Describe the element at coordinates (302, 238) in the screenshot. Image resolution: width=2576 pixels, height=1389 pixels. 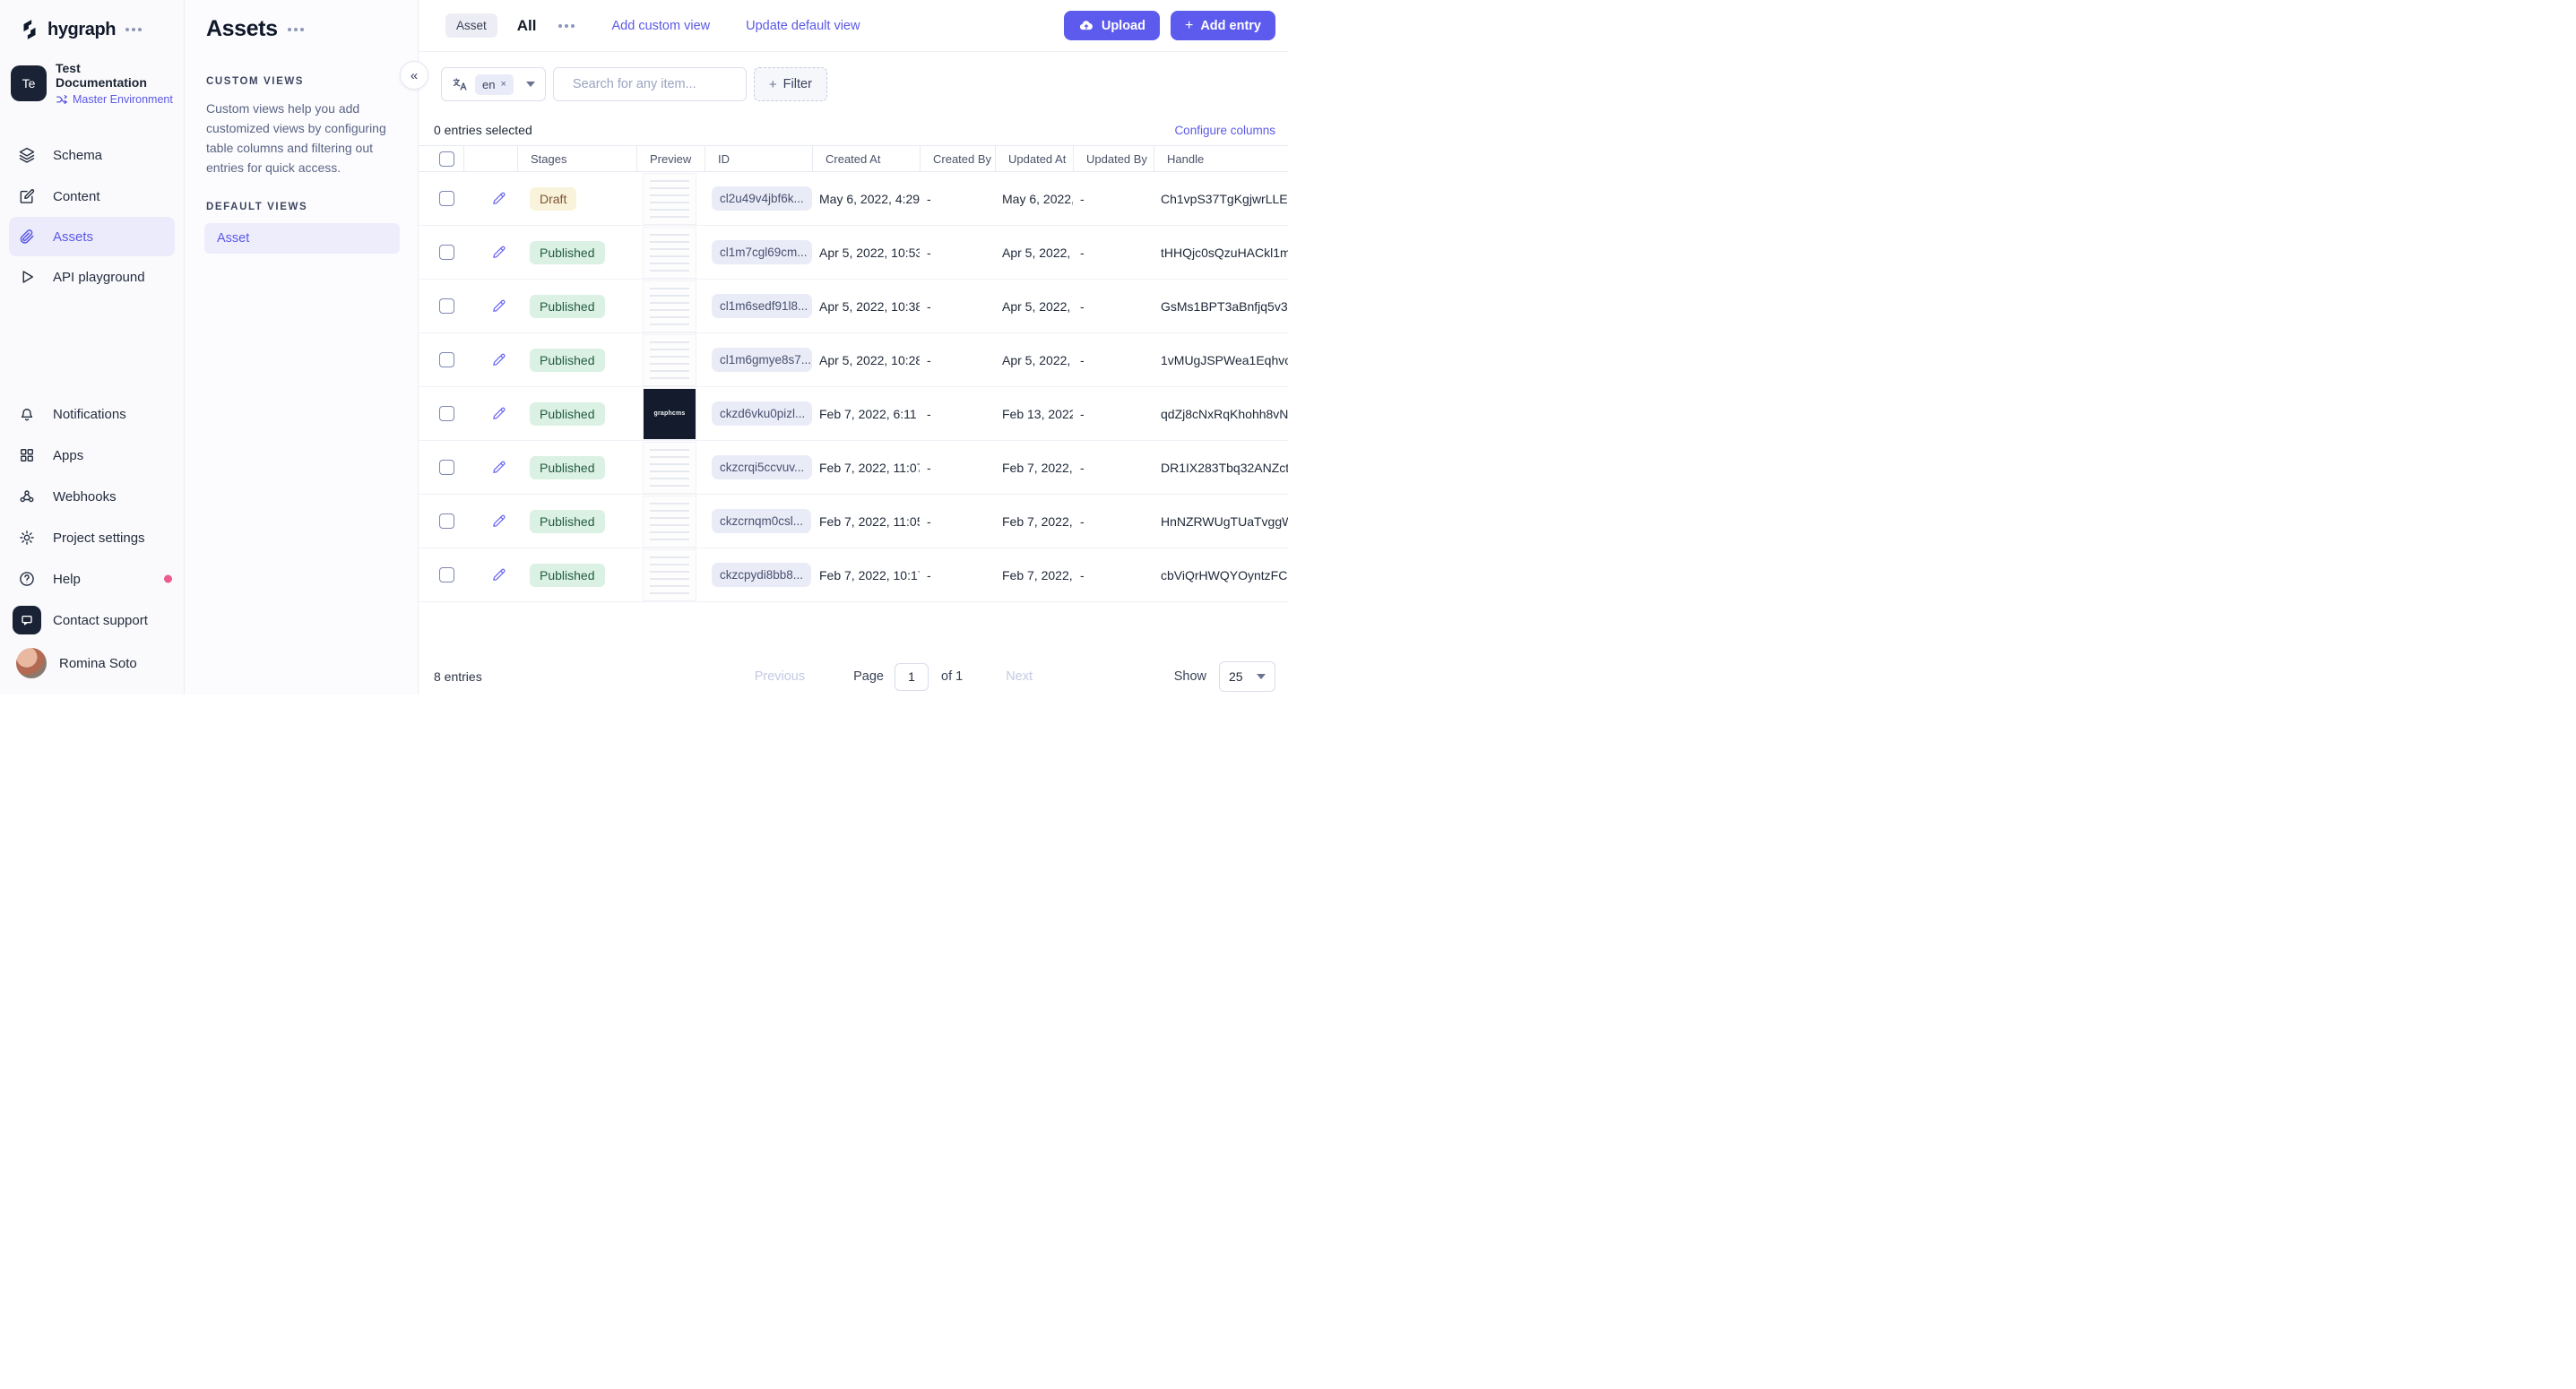
I see `default-view-item-asset: Asset` at that location.